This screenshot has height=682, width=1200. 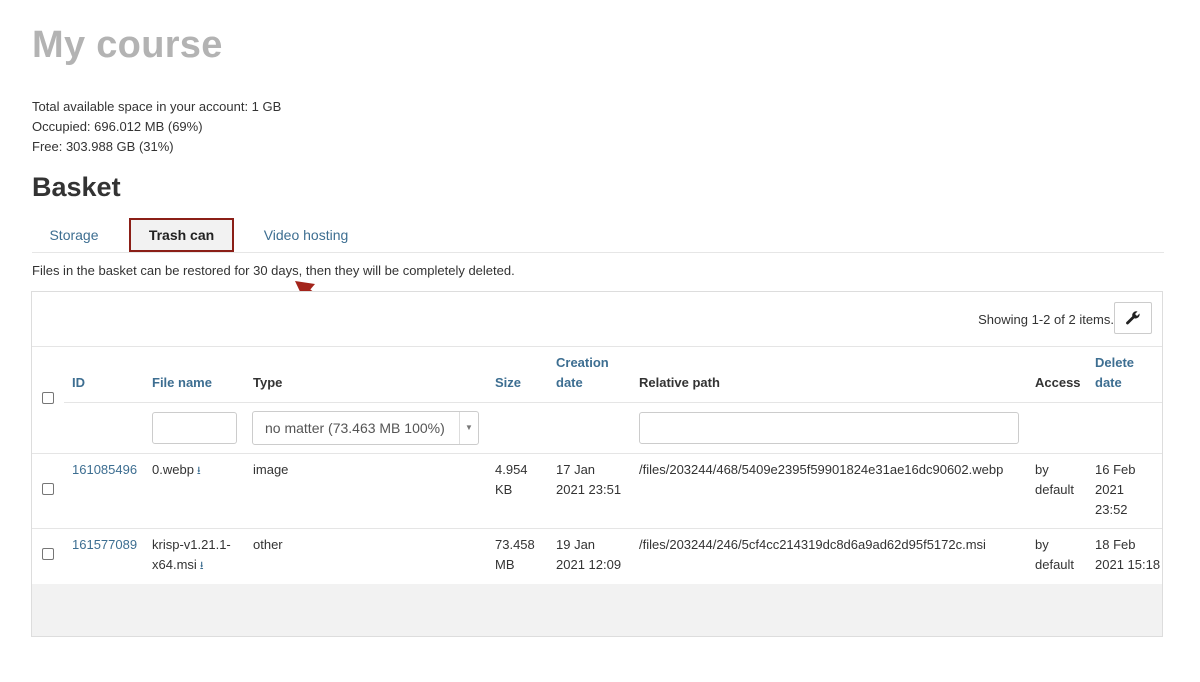 What do you see at coordinates (103, 146) in the screenshot?
I see `quota-free: Free: 303.988 GB (31%)` at bounding box center [103, 146].